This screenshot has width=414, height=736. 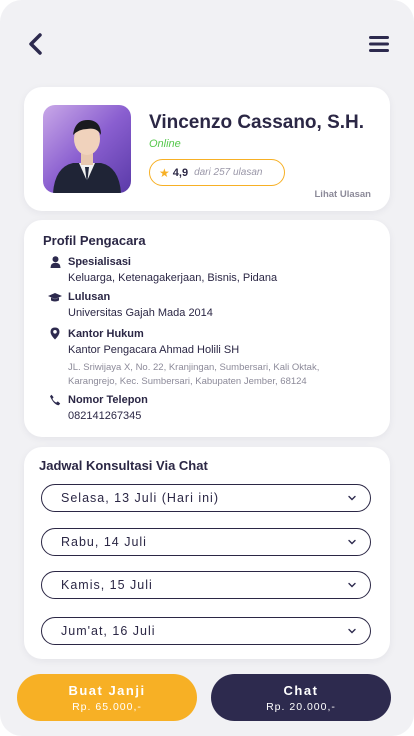 I want to click on specialization-label: Spesialisasi, so click(x=99, y=262).